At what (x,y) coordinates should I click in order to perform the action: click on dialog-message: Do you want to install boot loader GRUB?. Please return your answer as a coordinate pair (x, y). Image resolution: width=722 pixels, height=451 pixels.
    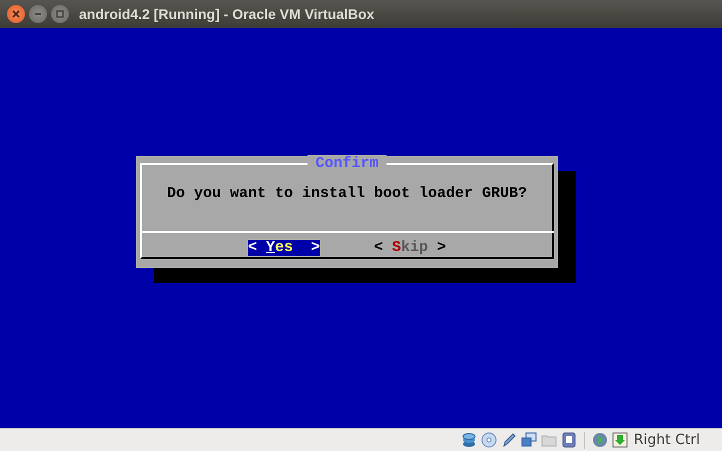
    Looking at the image, I should click on (347, 194).